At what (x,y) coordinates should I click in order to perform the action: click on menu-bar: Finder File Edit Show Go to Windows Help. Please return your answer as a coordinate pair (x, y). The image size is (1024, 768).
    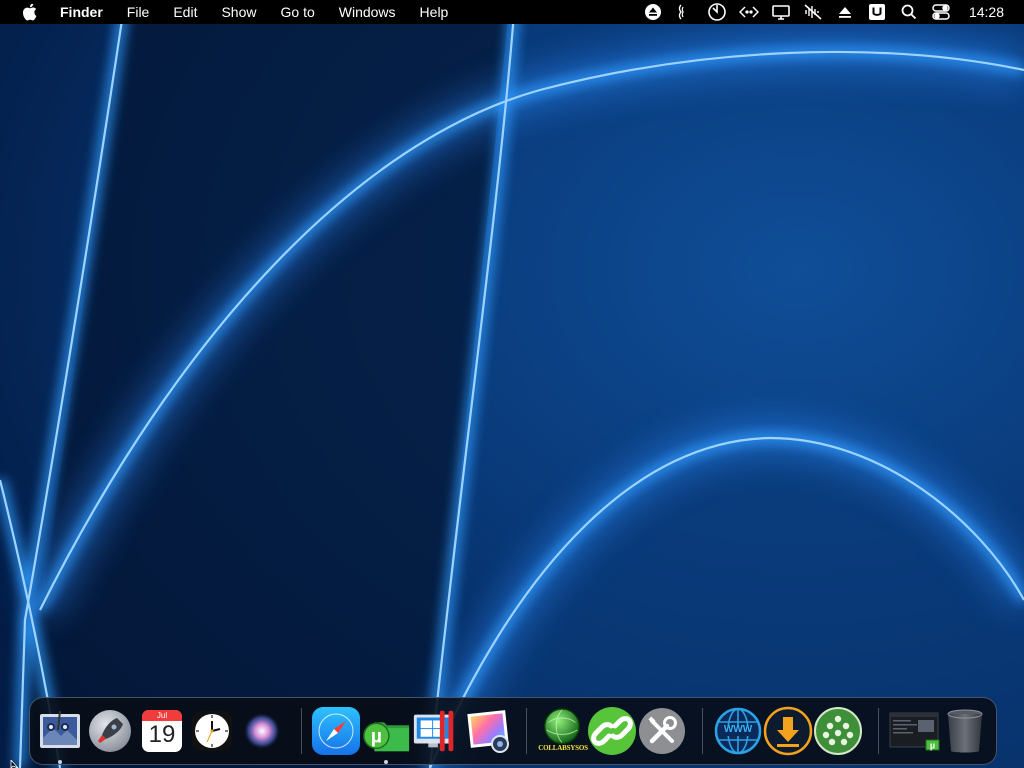
    Looking at the image, I should click on (512, 12).